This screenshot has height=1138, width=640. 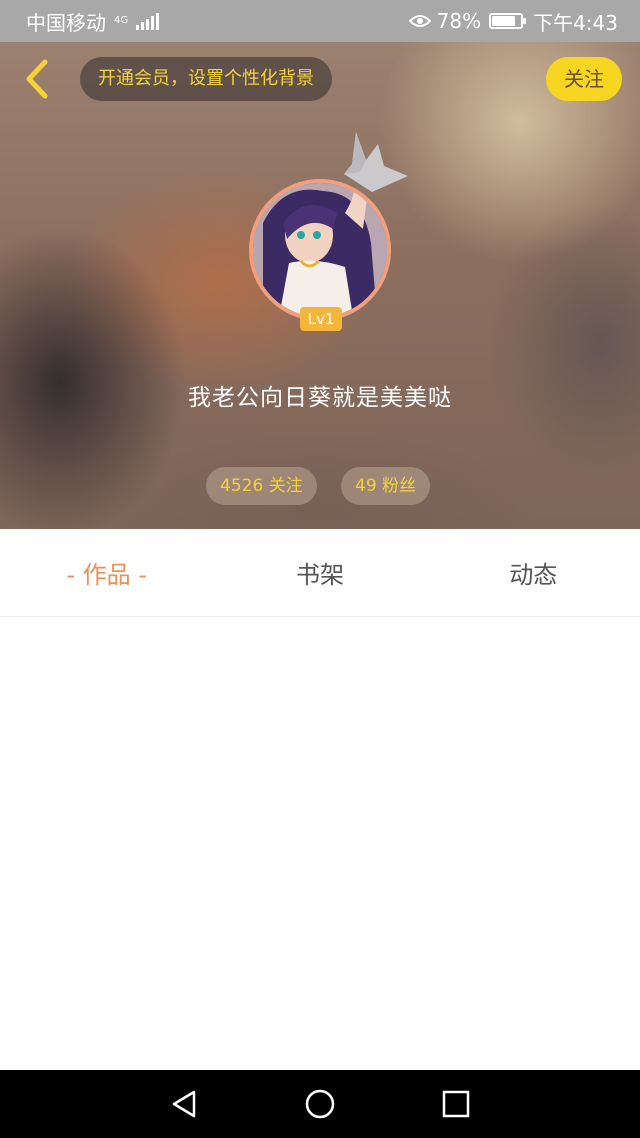 What do you see at coordinates (533, 572) in the screenshot?
I see `tab-activity: 动态` at bounding box center [533, 572].